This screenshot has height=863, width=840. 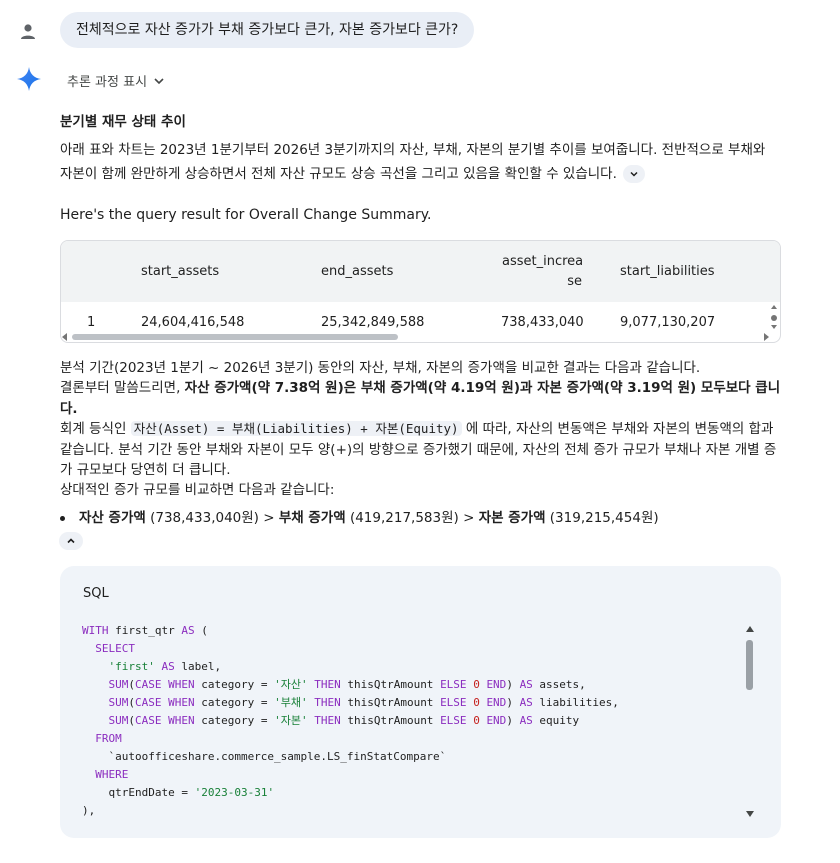 I want to click on sql-vertical-scrollbar-thumb, so click(x=749, y=665).